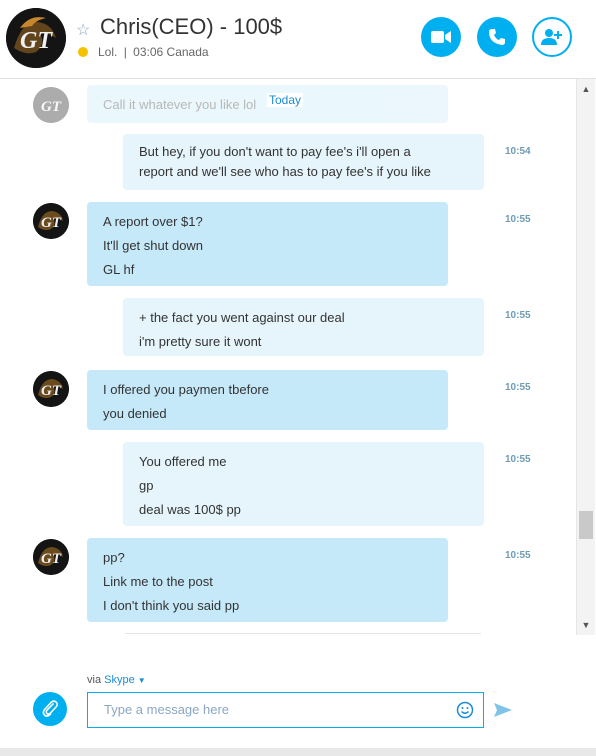 This screenshot has width=596, height=756. I want to click on contact-name: Chris(CEO) - 100$, so click(191, 26).